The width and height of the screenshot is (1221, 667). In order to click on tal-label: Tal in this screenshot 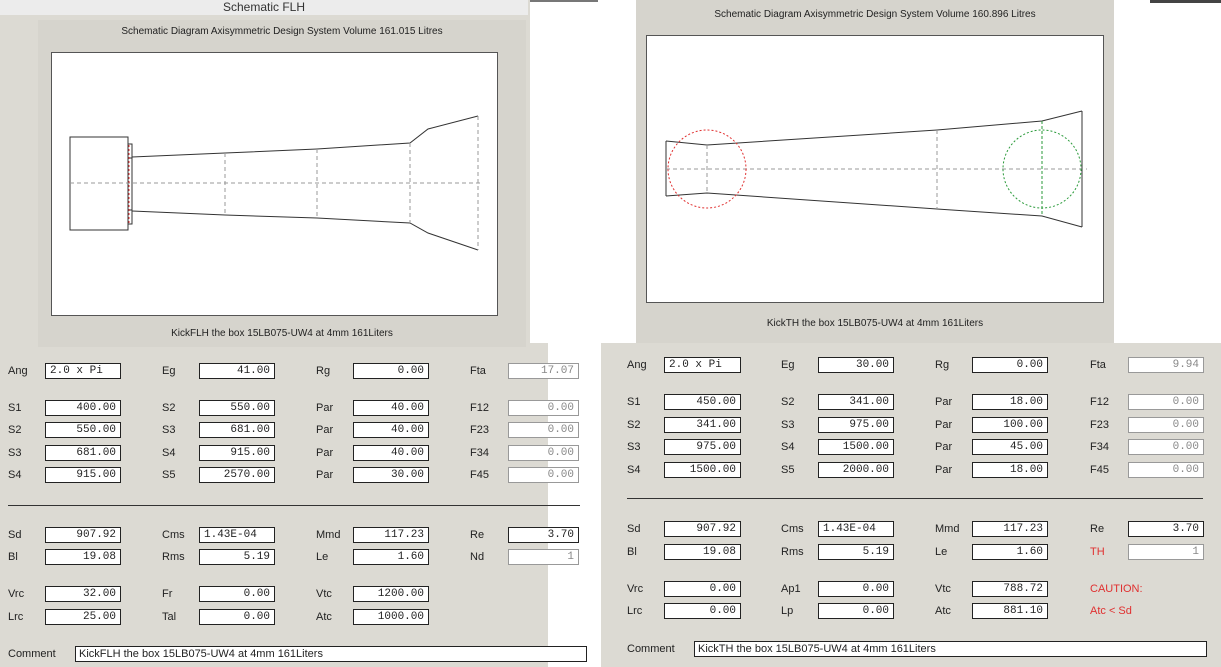, I will do `click(169, 617)`.